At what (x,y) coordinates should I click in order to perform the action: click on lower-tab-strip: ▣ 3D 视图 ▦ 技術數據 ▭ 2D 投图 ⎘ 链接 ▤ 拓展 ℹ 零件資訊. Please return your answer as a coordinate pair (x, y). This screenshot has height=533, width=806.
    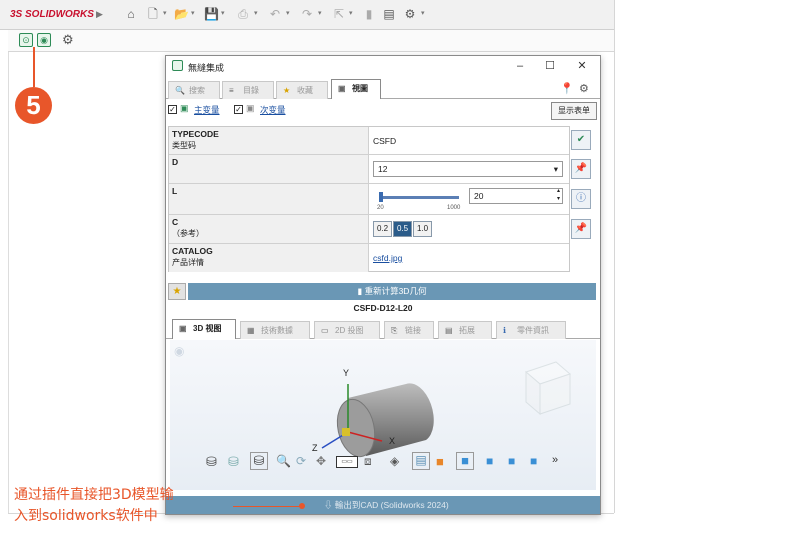
    Looking at the image, I should click on (383, 329).